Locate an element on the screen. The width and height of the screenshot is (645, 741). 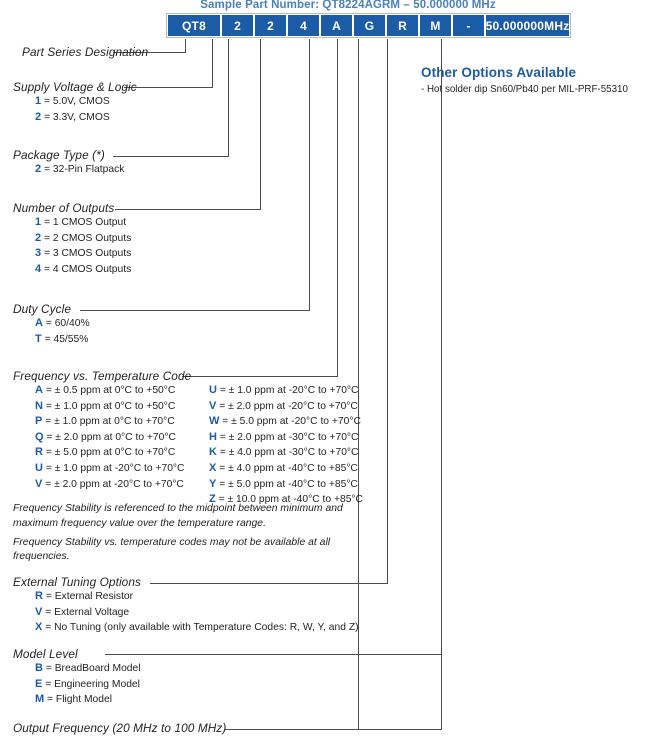
option-row: X = ± 4.0 ppm at -40°C to +85°C is located at coordinates (286, 469).